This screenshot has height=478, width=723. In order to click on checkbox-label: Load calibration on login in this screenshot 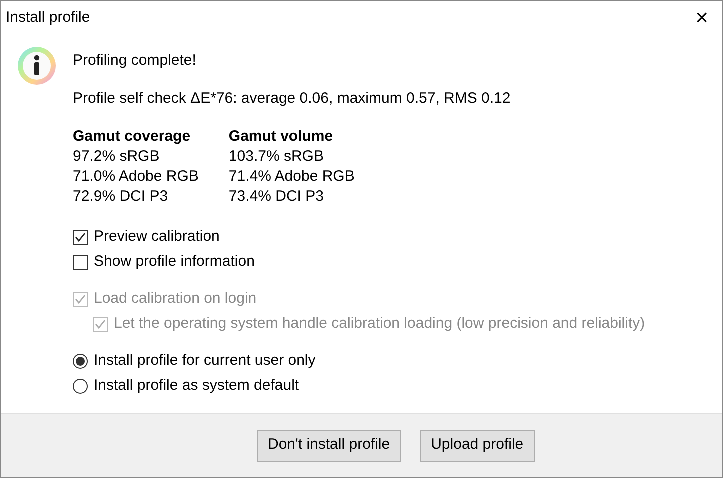, I will do `click(175, 299)`.